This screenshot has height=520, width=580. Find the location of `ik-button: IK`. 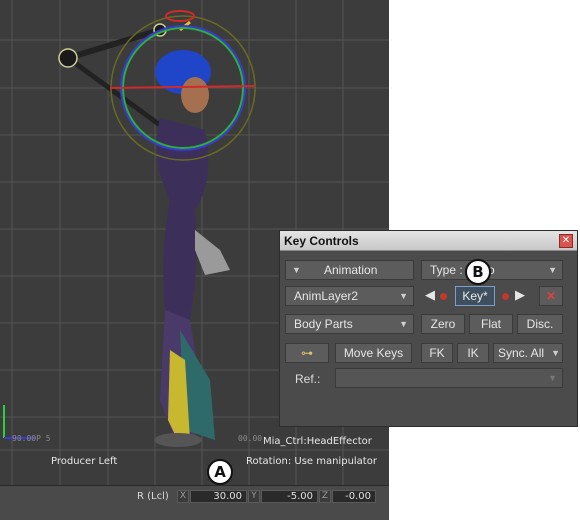

ik-button: IK is located at coordinates (473, 353).